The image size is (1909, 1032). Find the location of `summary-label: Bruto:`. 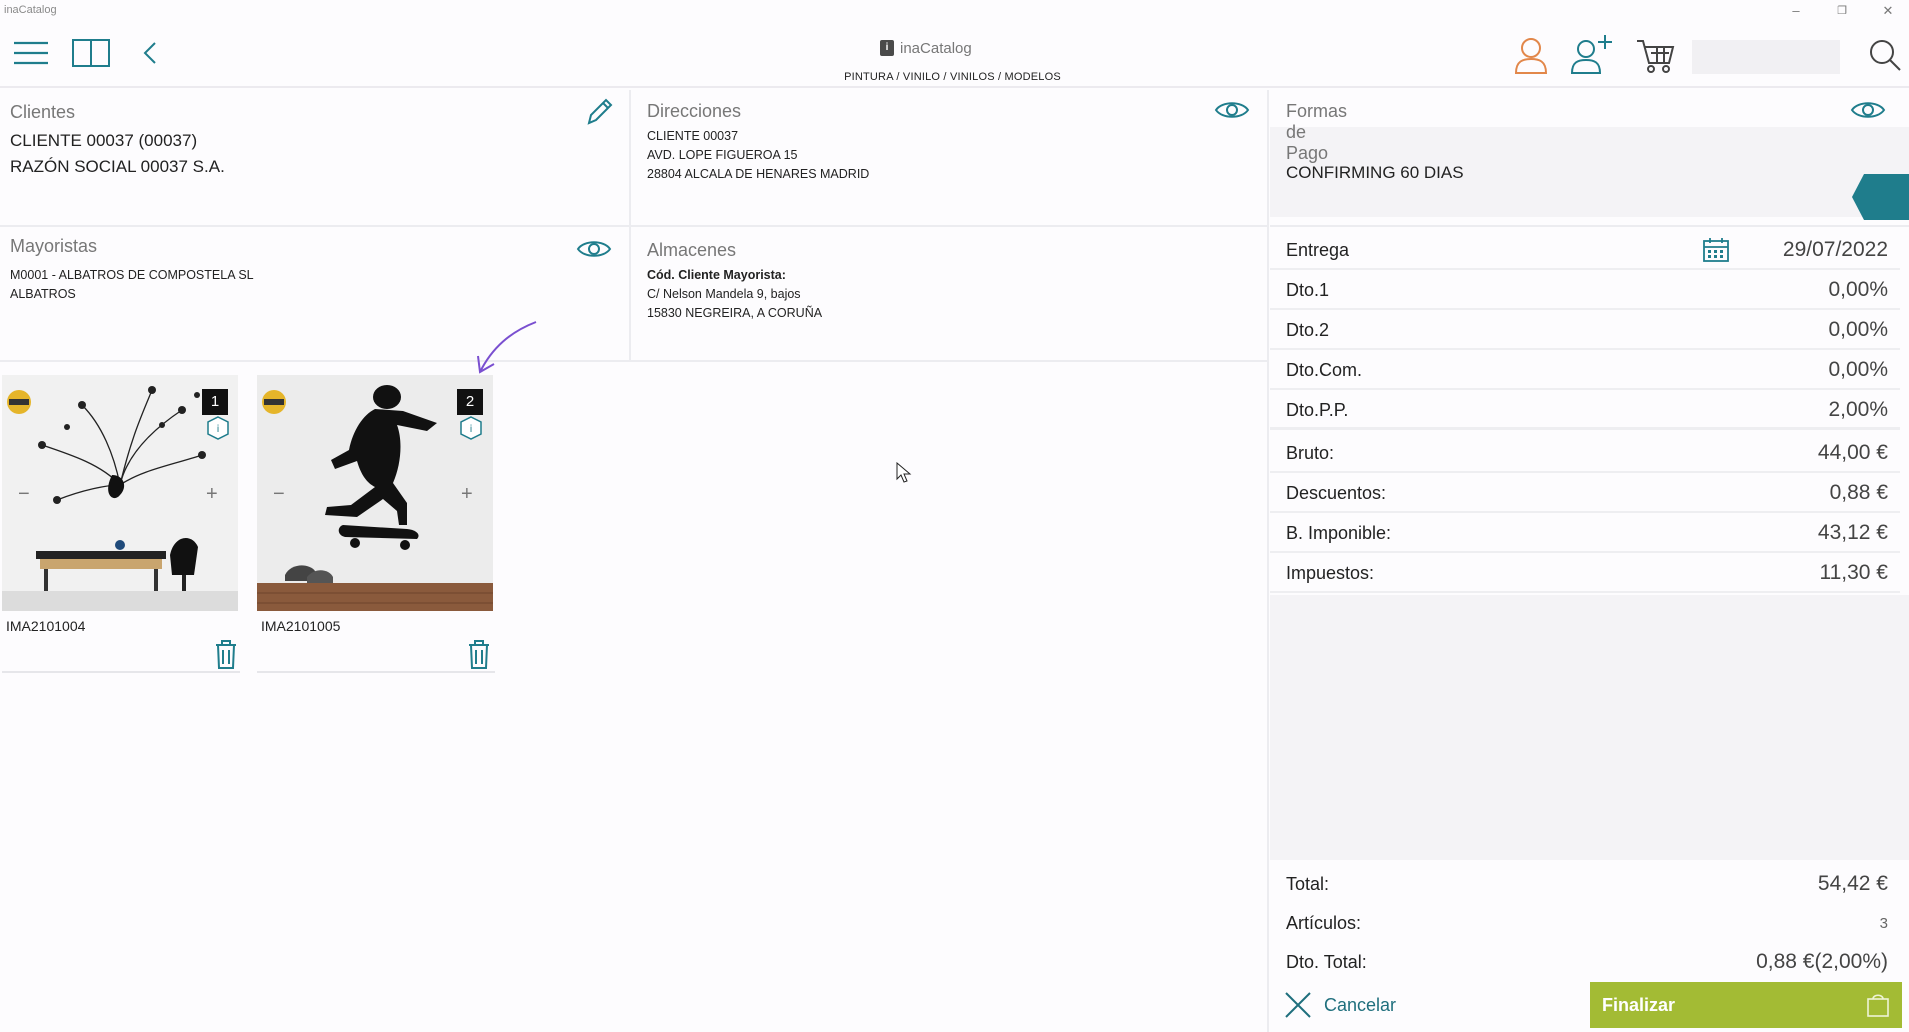

summary-label: Bruto: is located at coordinates (1310, 453).